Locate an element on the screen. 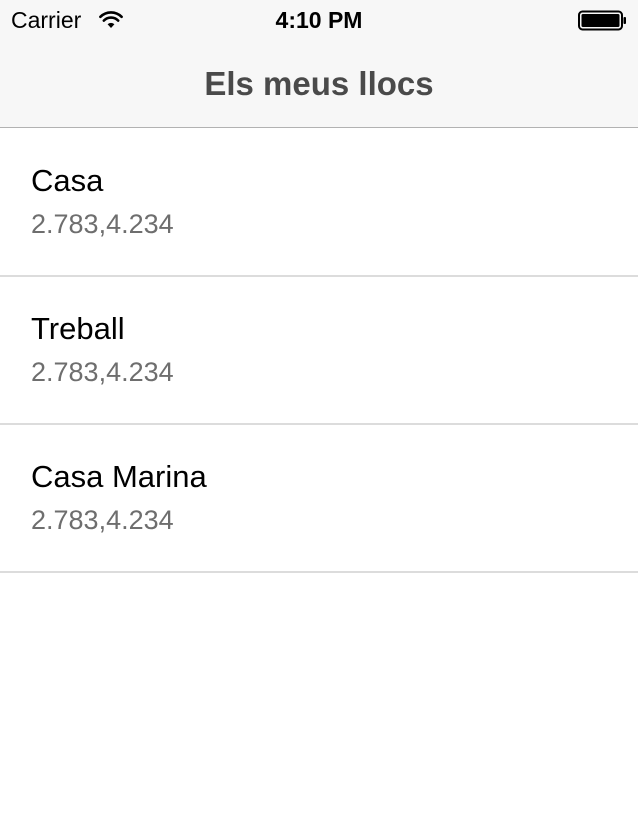 This screenshot has height=838, width=638. place-name: Treball is located at coordinates (78, 328).